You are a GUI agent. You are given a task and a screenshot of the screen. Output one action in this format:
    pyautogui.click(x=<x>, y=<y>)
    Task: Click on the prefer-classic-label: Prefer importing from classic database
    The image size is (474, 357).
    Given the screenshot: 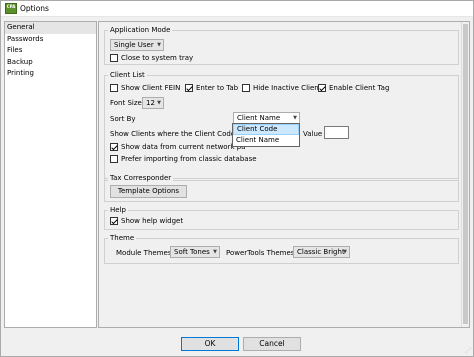 What is the action you would take?
    pyautogui.click(x=189, y=159)
    